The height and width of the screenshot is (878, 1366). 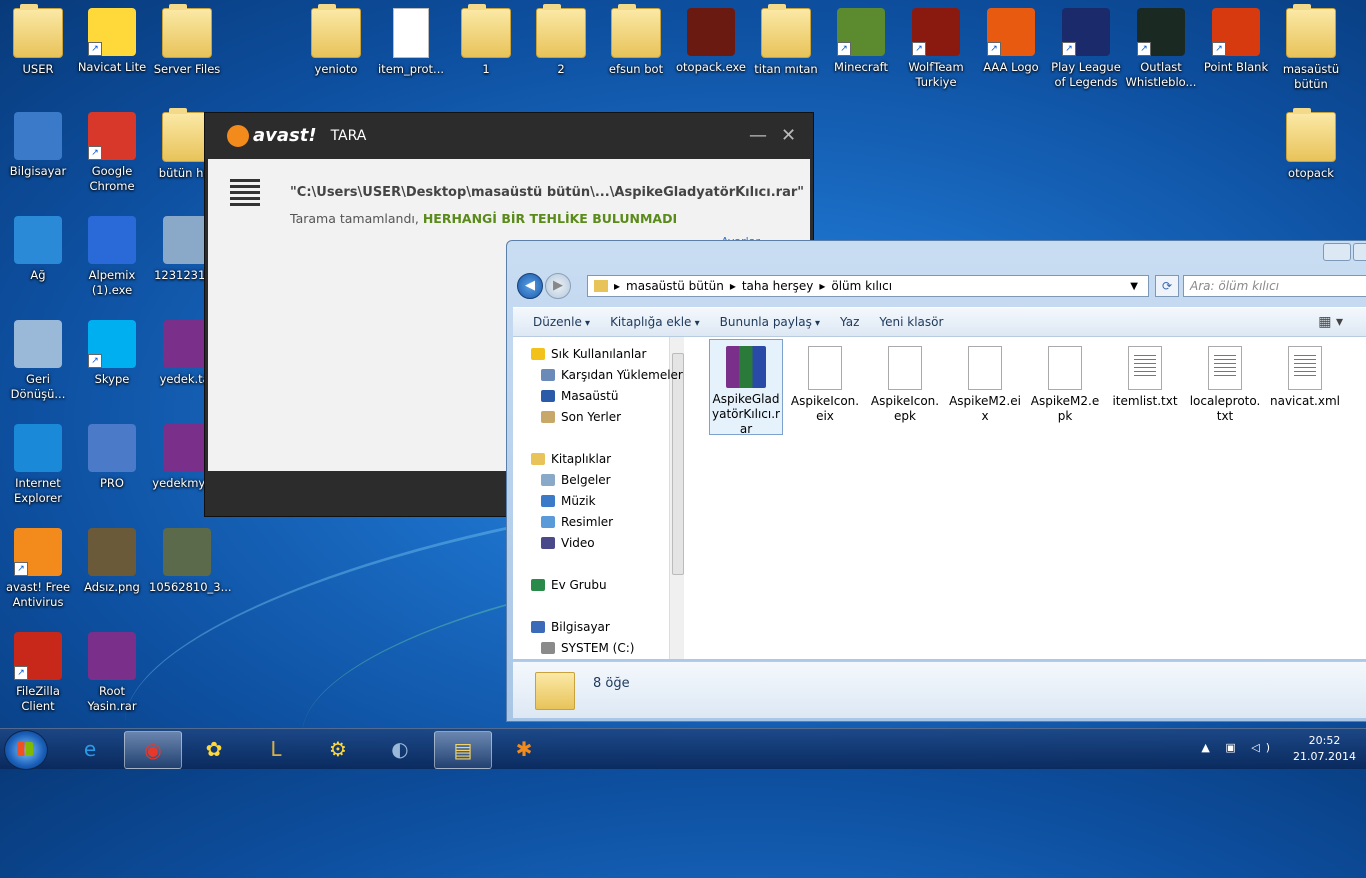 I want to click on desktop-icon: Bilgisayar, so click(x=38, y=145).